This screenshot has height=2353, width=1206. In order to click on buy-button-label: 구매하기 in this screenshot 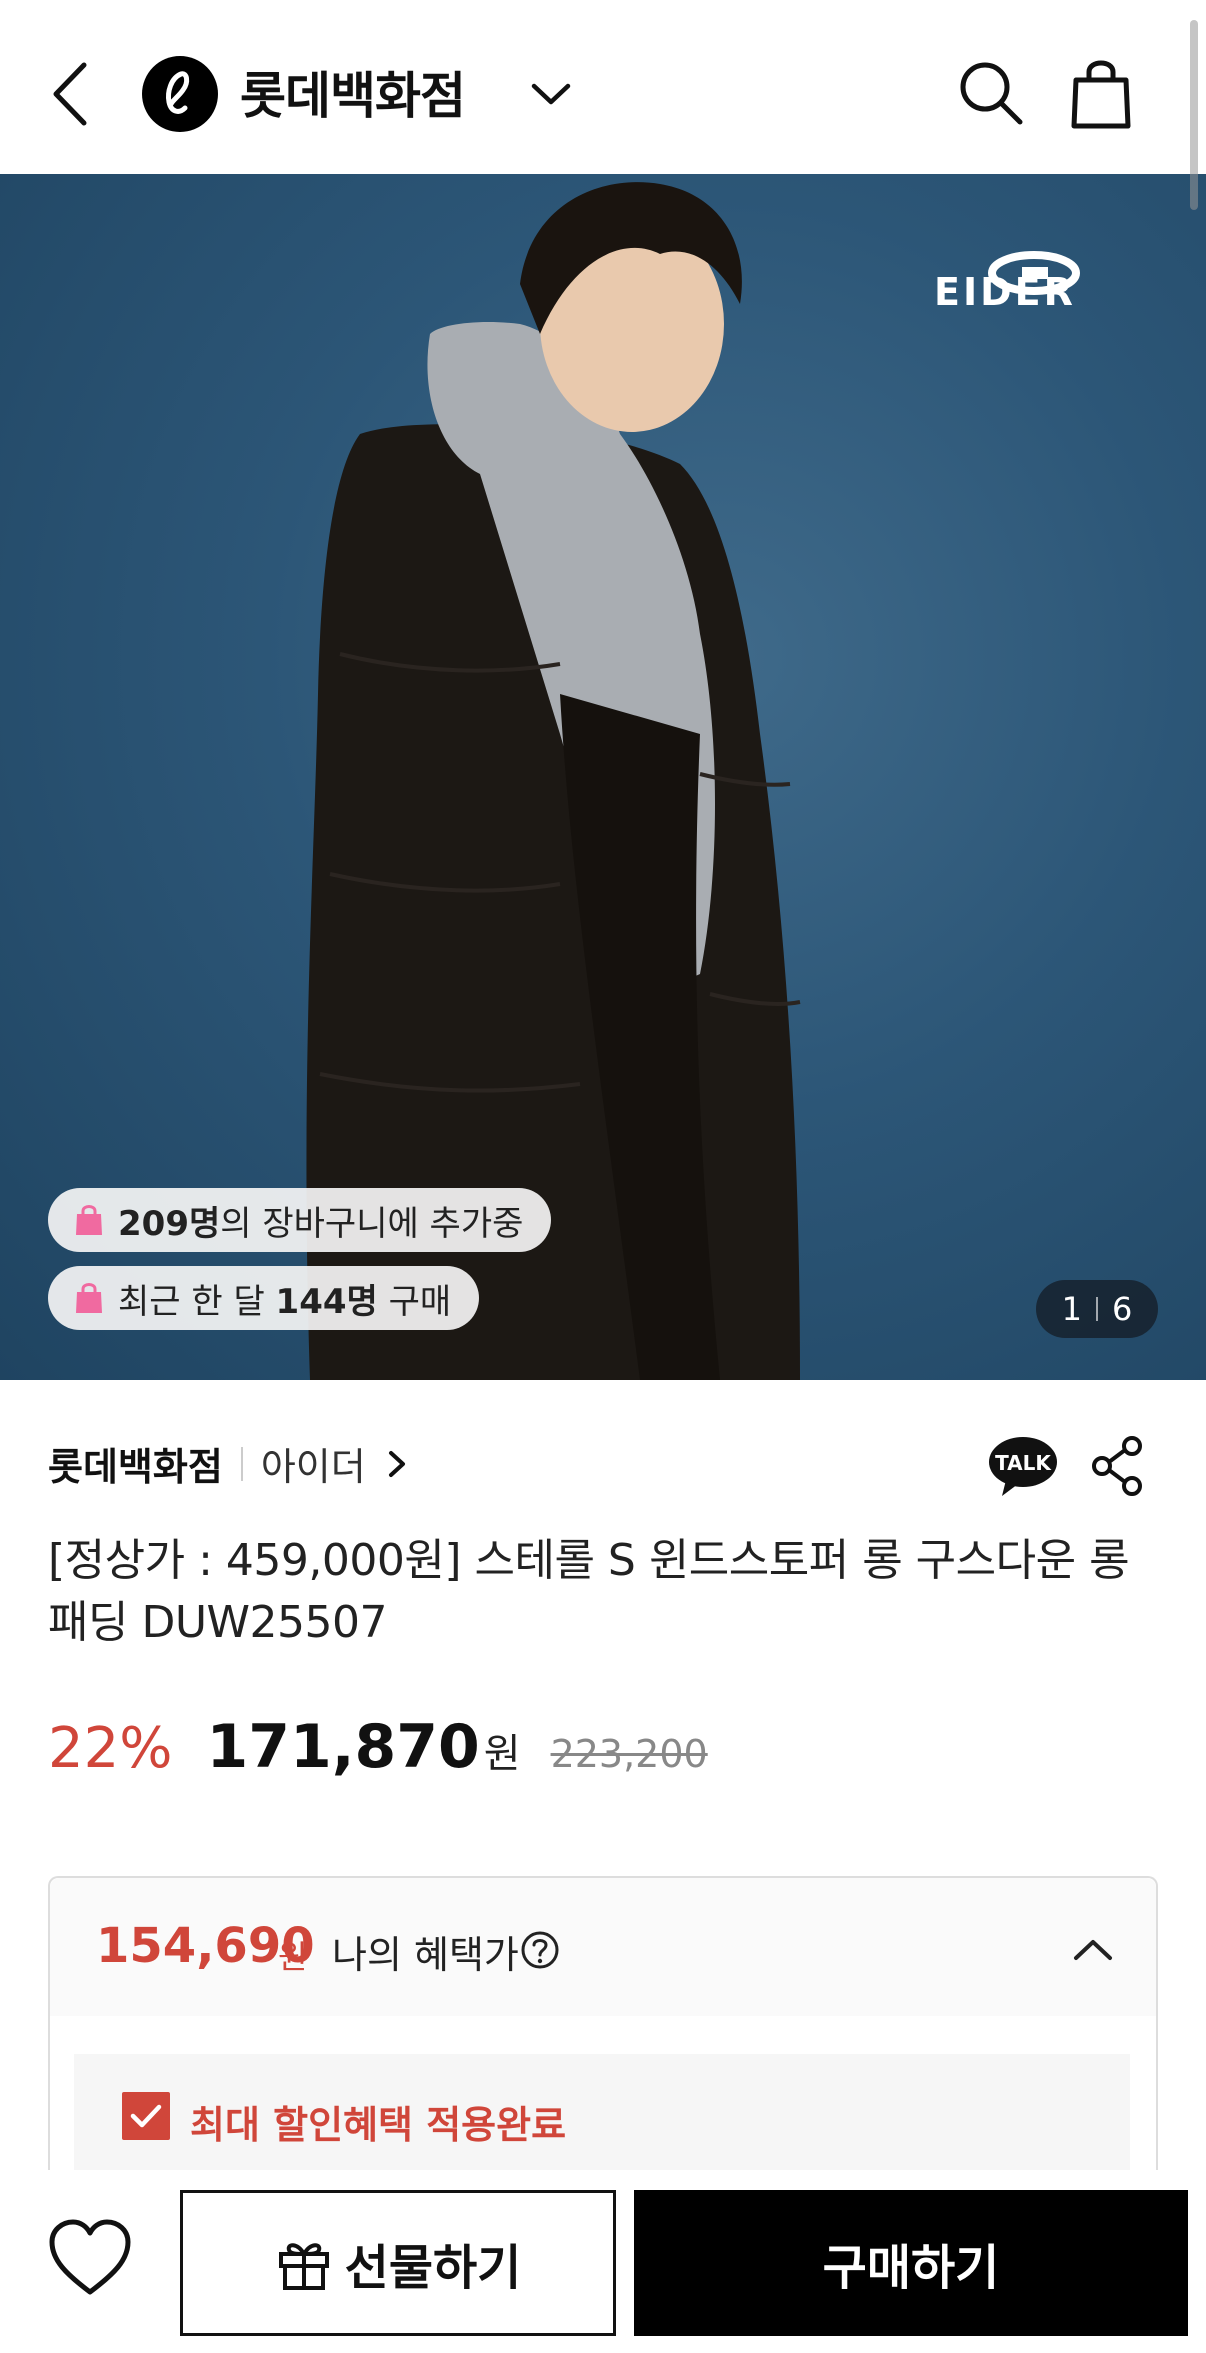, I will do `click(911, 2268)`.